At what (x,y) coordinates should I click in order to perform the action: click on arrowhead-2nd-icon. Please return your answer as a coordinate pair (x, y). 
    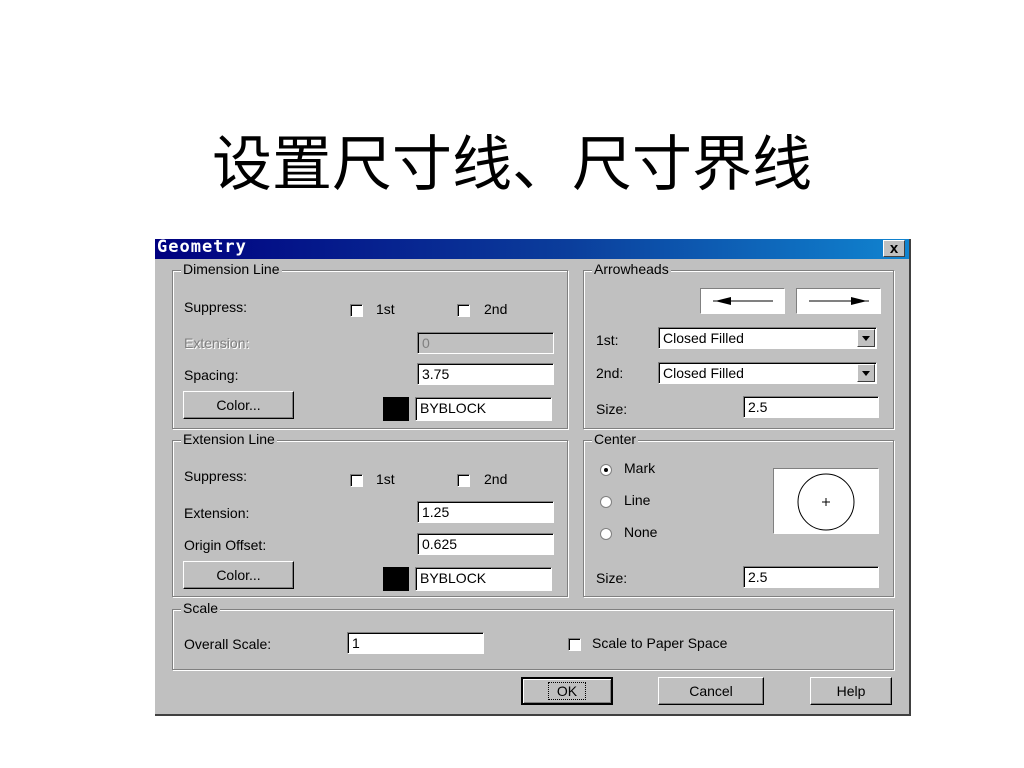
    Looking at the image, I should click on (839, 301).